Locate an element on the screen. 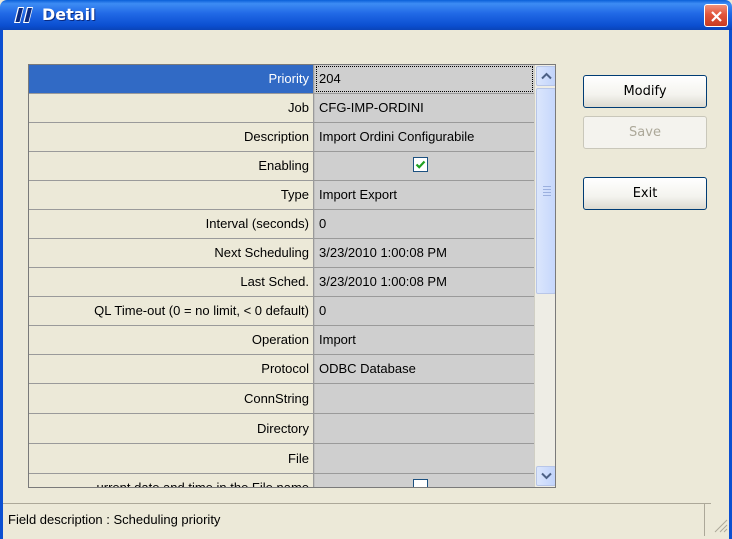 The image size is (732, 539). row-label: Operation is located at coordinates (171, 340).